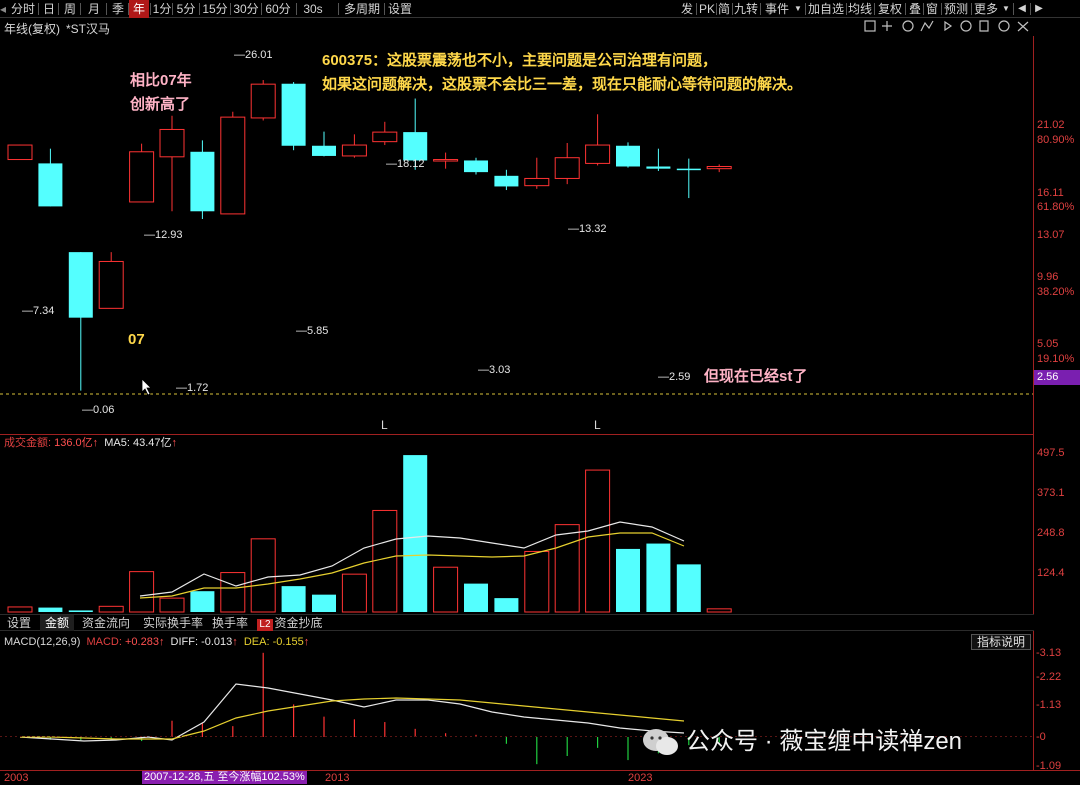  Describe the element at coordinates (1051, 235) in the screenshot. I see `axis-price-13-07: 13.07` at that location.